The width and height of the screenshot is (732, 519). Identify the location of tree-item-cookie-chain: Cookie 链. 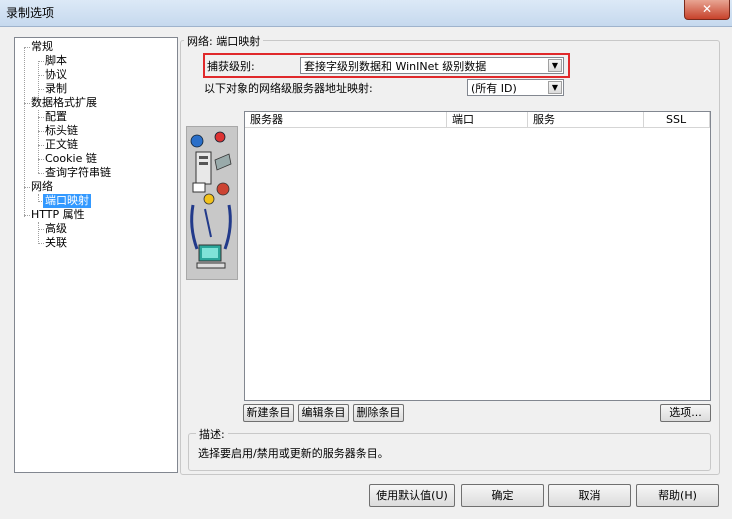
(71, 159).